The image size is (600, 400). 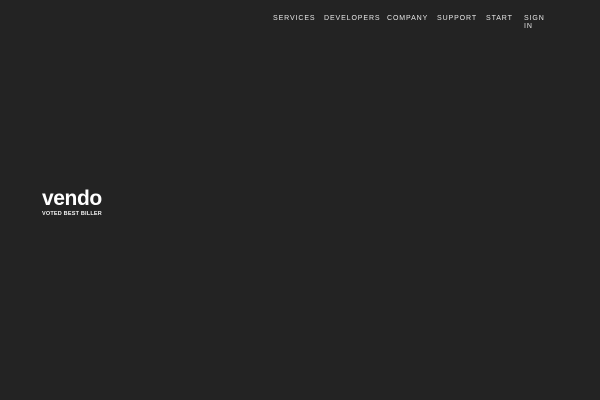 What do you see at coordinates (294, 19) in the screenshot?
I see `nav-services: SERVICES` at bounding box center [294, 19].